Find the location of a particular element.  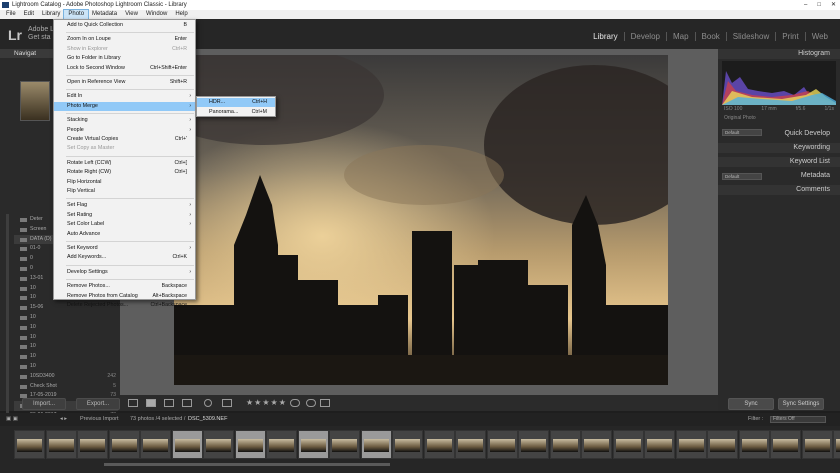

panorama-merge-item: Panorama... Ctrl+M is located at coordinates (236, 112).